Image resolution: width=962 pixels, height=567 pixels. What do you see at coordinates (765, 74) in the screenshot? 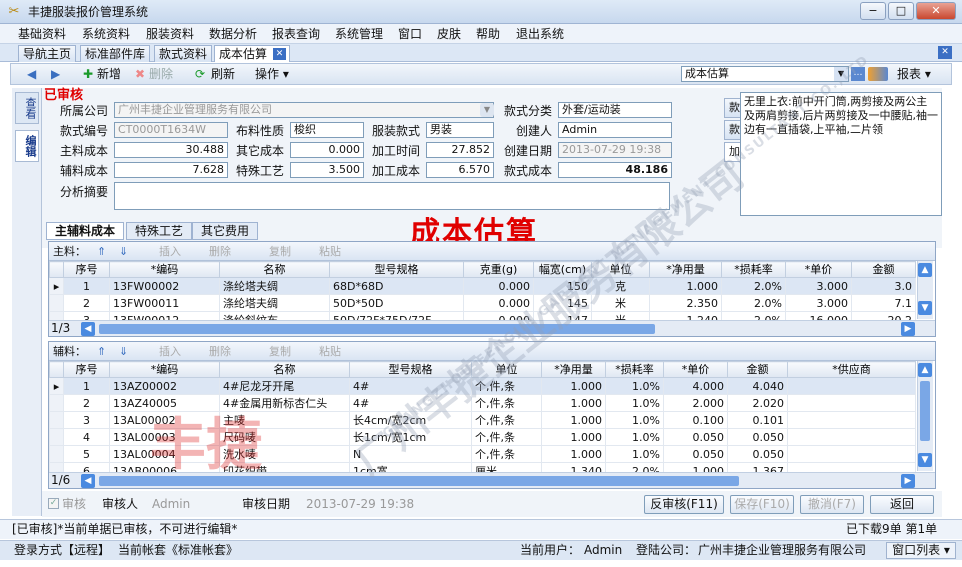
I see `form-select: 成本估算 ▼` at bounding box center [765, 74].